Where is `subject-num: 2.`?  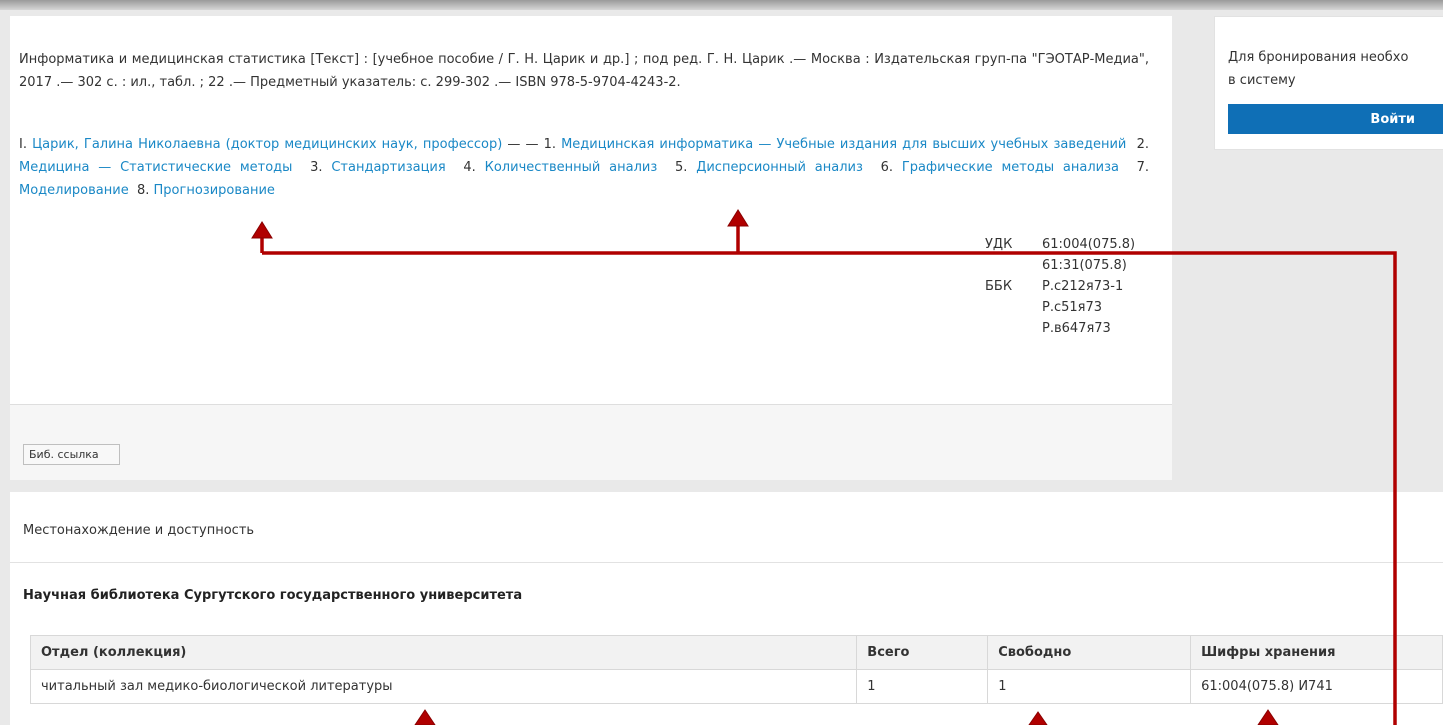 subject-num: 2. is located at coordinates (1142, 144).